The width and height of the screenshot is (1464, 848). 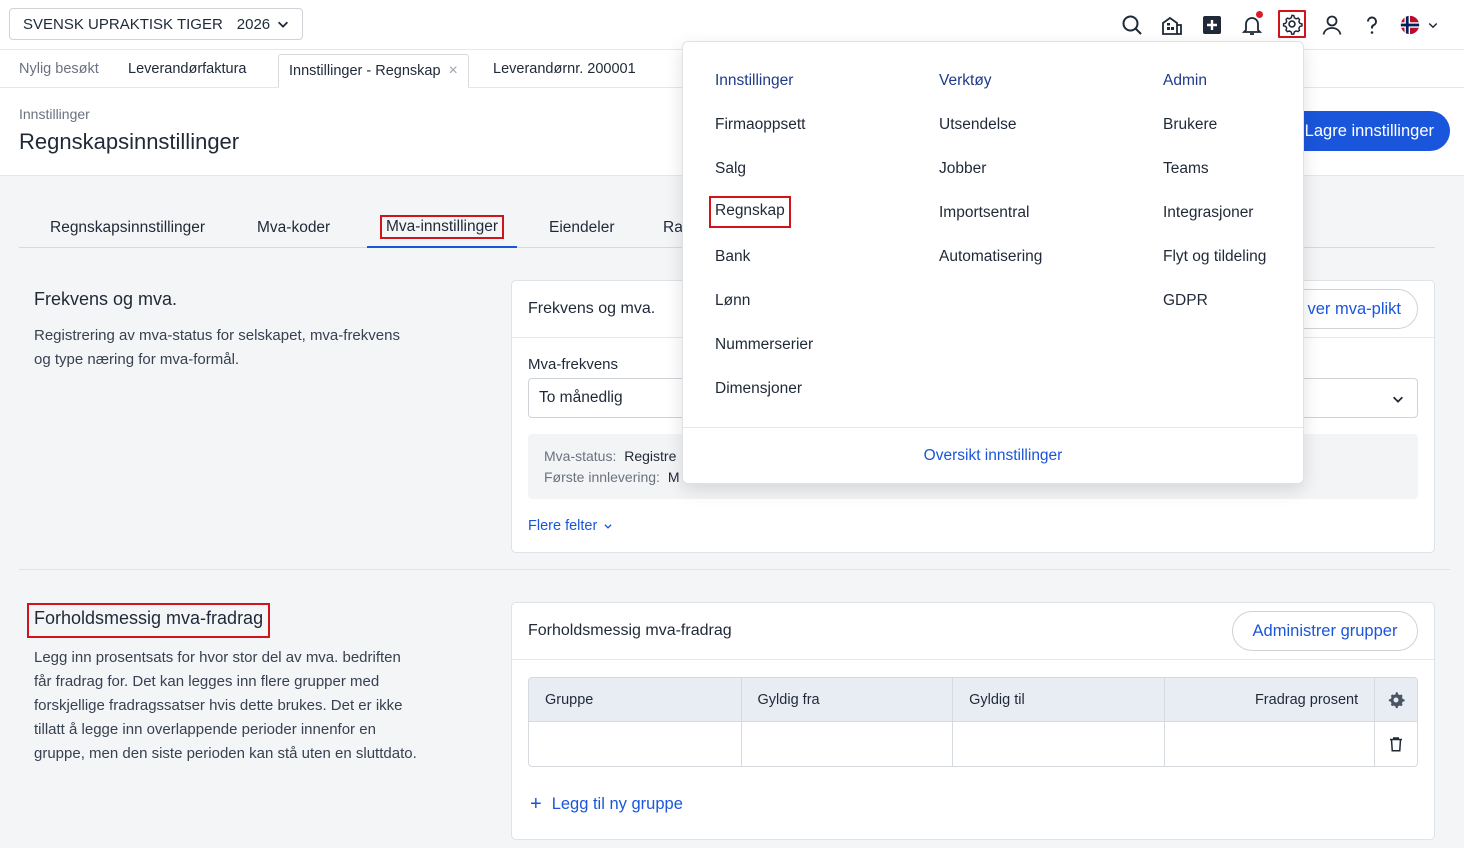 I want to click on help-button, so click(x=1372, y=25).